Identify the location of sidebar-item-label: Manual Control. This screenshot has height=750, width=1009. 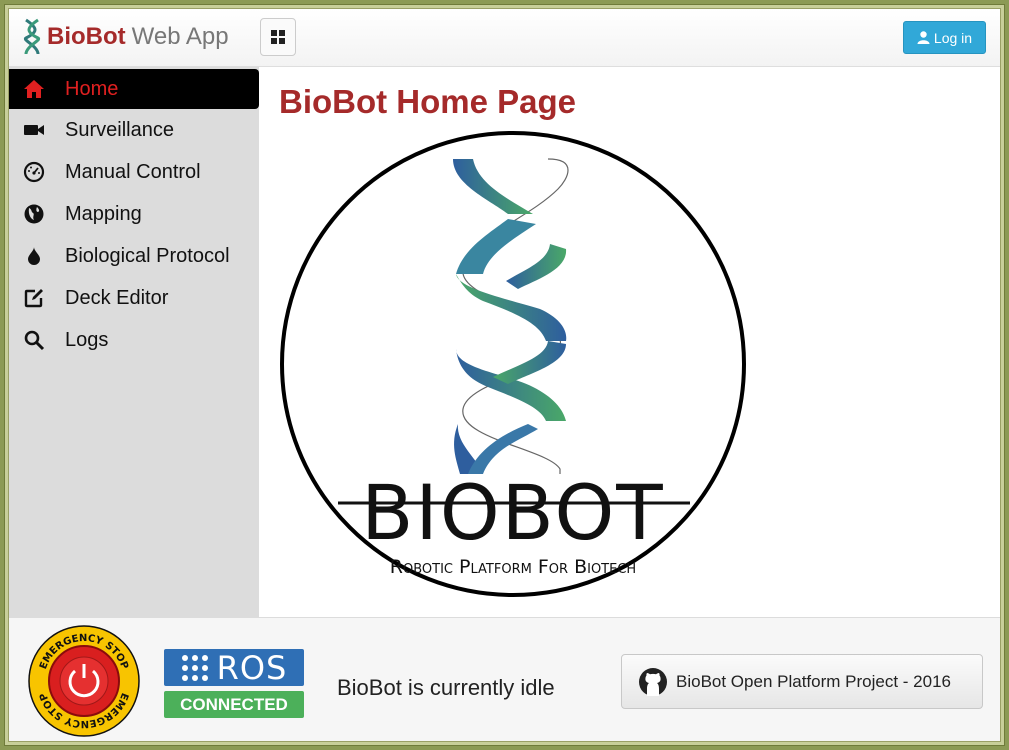
(133, 171).